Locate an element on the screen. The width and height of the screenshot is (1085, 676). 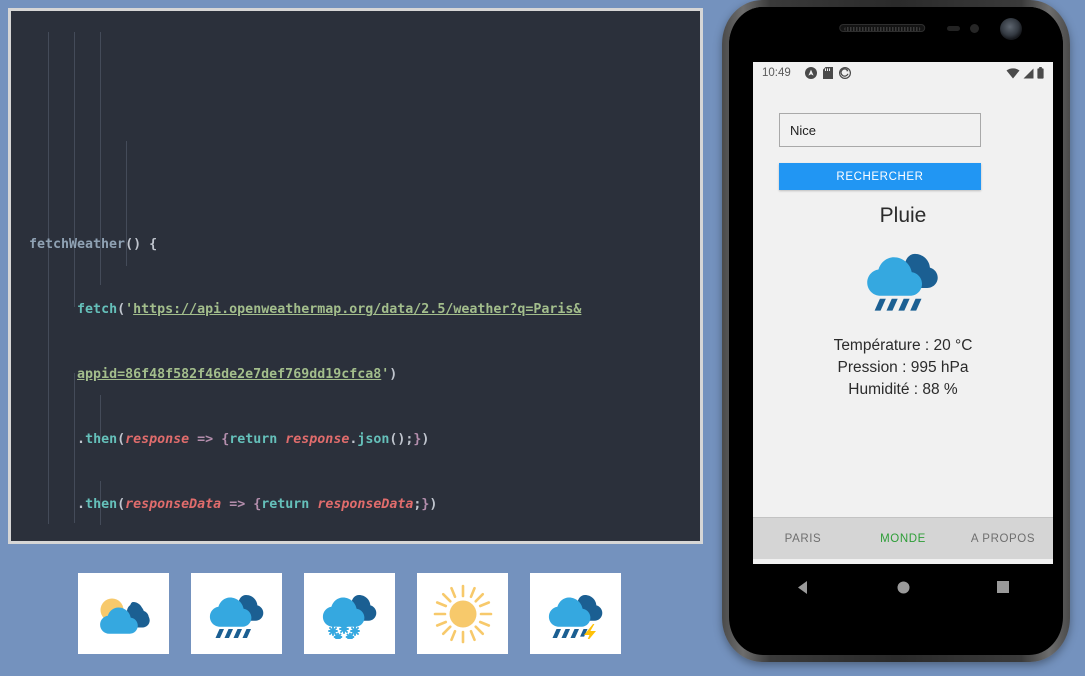
search-button: RECHERCHER is located at coordinates (880, 176).